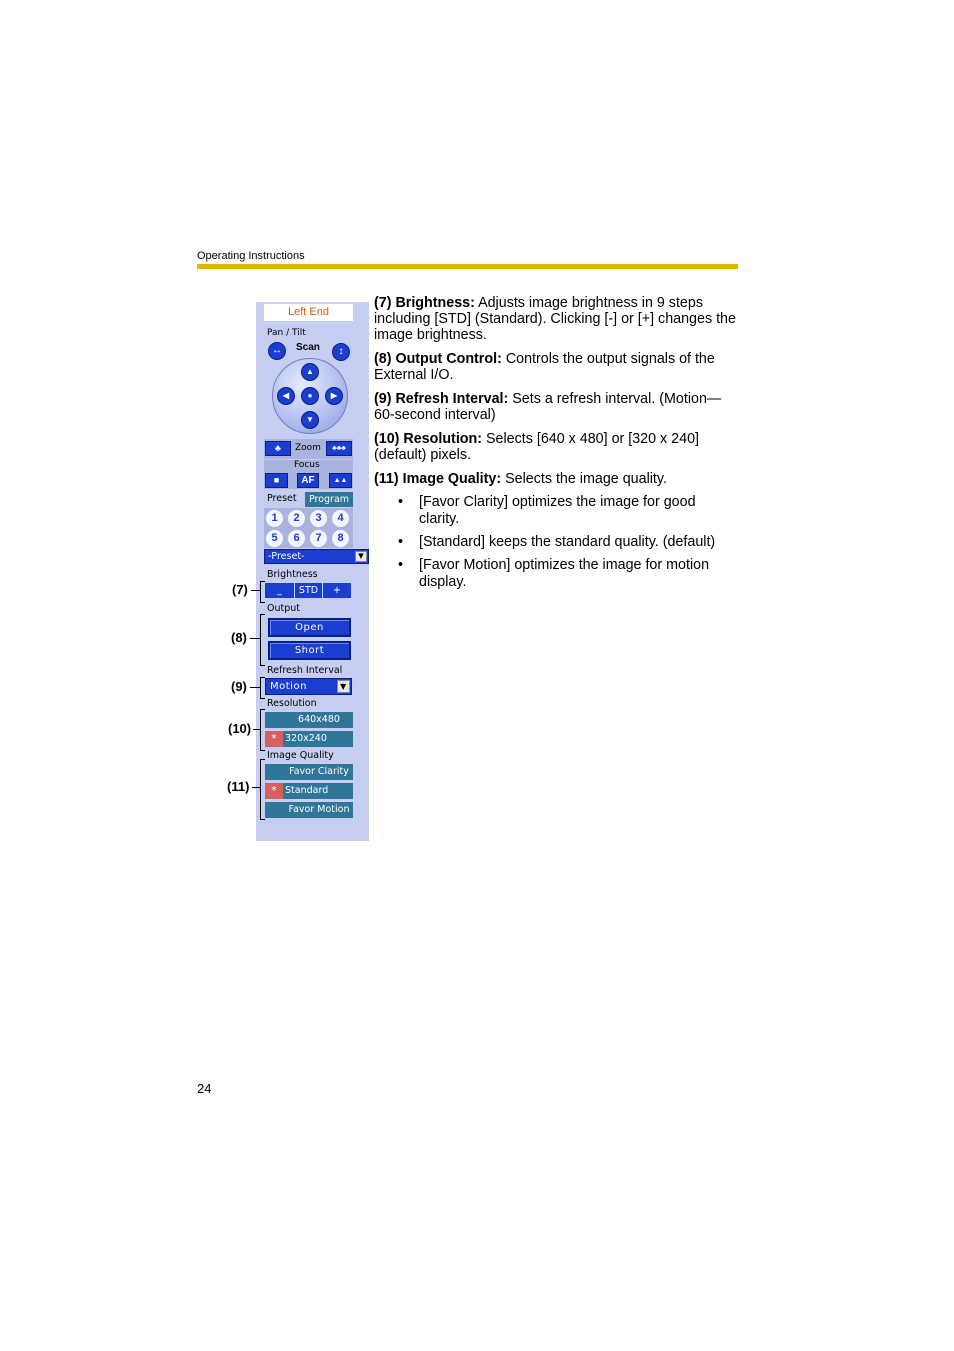  What do you see at coordinates (308, 590) in the screenshot?
I see `brightness-std-button: STD` at bounding box center [308, 590].